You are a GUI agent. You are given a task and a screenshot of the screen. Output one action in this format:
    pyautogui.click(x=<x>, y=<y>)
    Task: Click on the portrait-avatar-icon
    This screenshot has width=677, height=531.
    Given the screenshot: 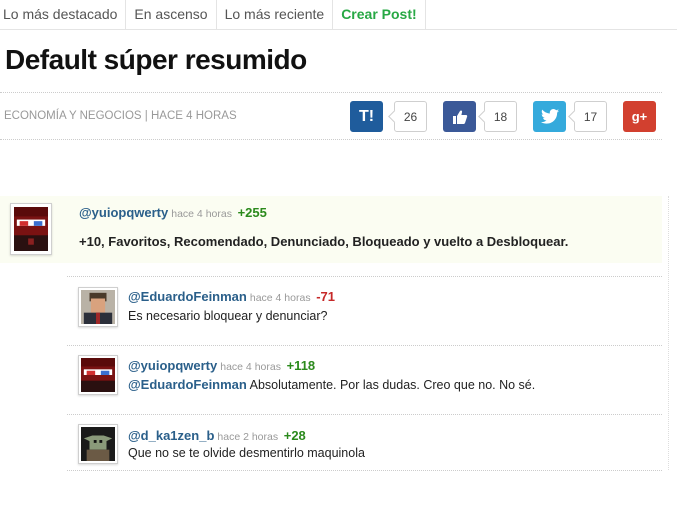 What is the action you would take?
    pyautogui.click(x=98, y=307)
    